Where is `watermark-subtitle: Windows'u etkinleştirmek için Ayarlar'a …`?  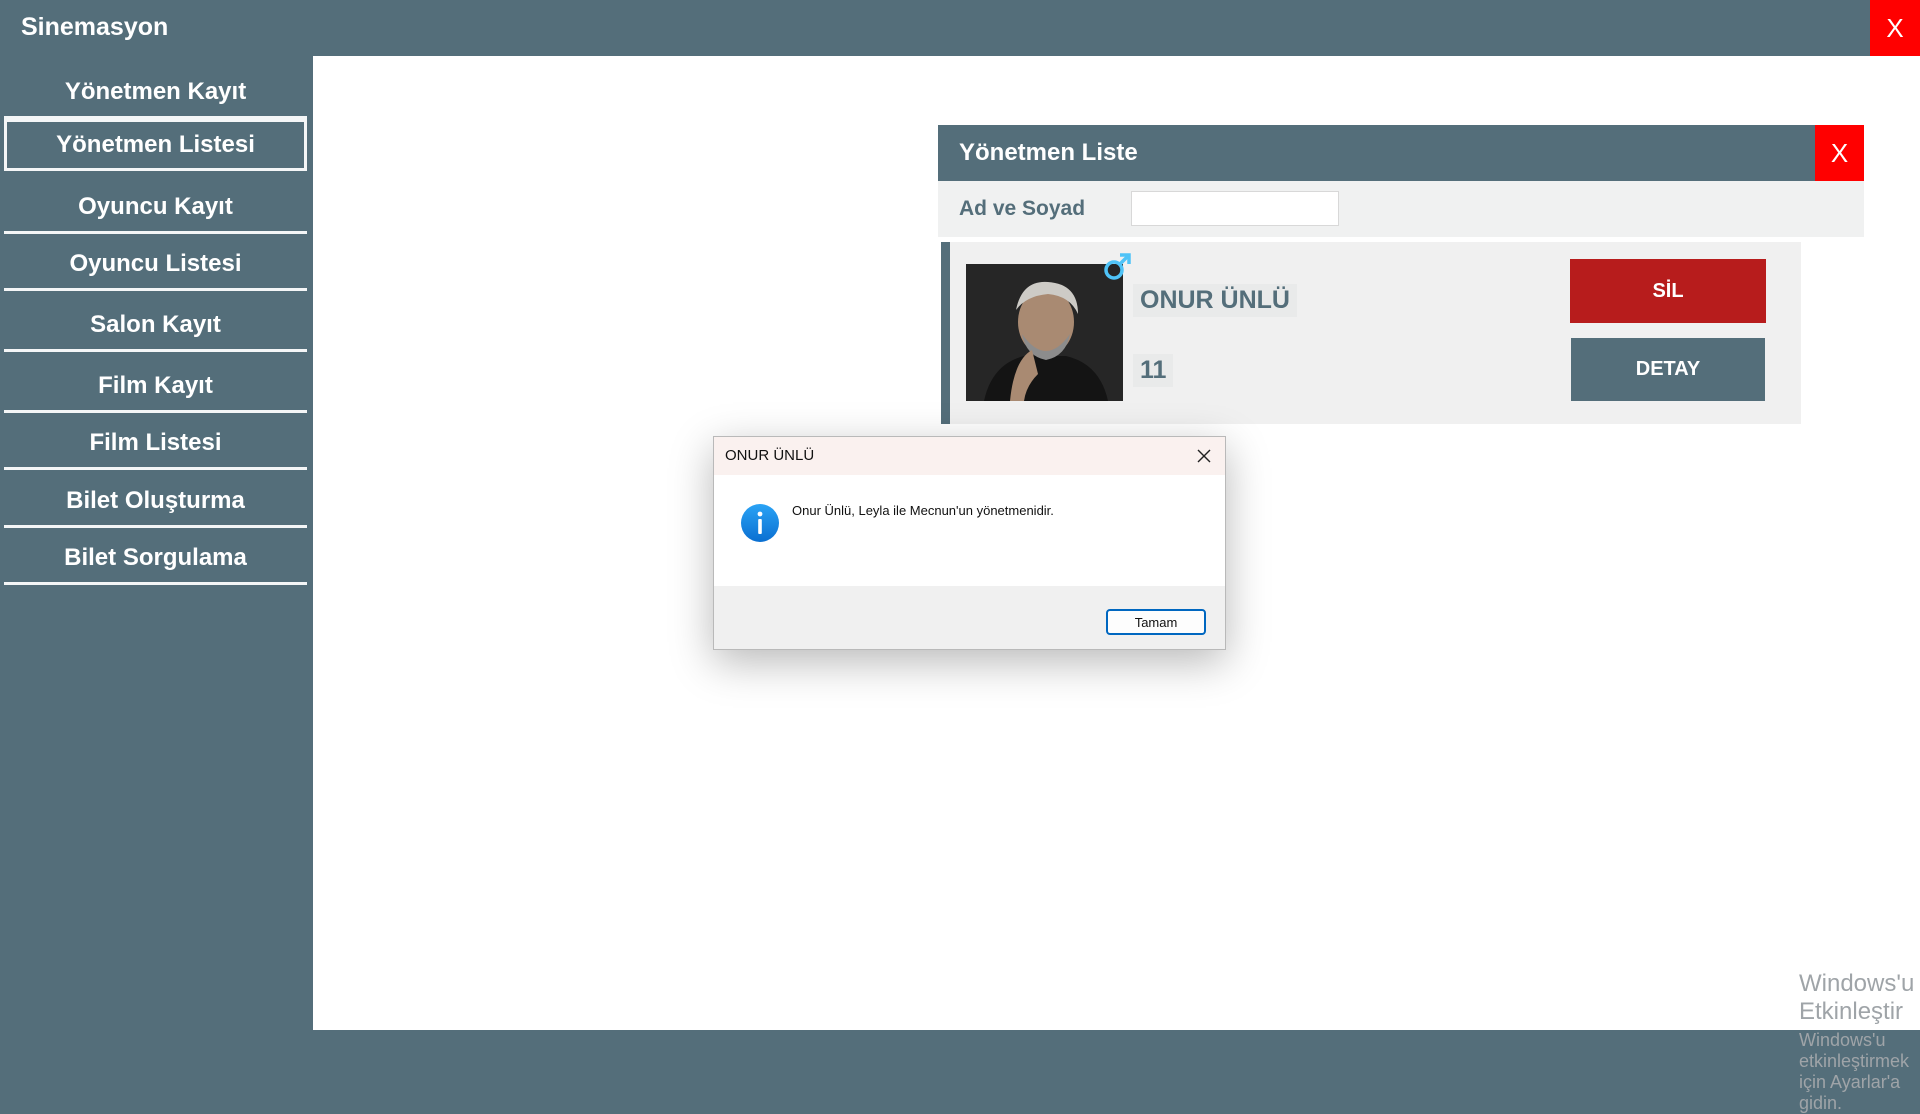
watermark-subtitle: Windows'u etkinleştirmek için Ayarlar'a … is located at coordinates (1854, 1071).